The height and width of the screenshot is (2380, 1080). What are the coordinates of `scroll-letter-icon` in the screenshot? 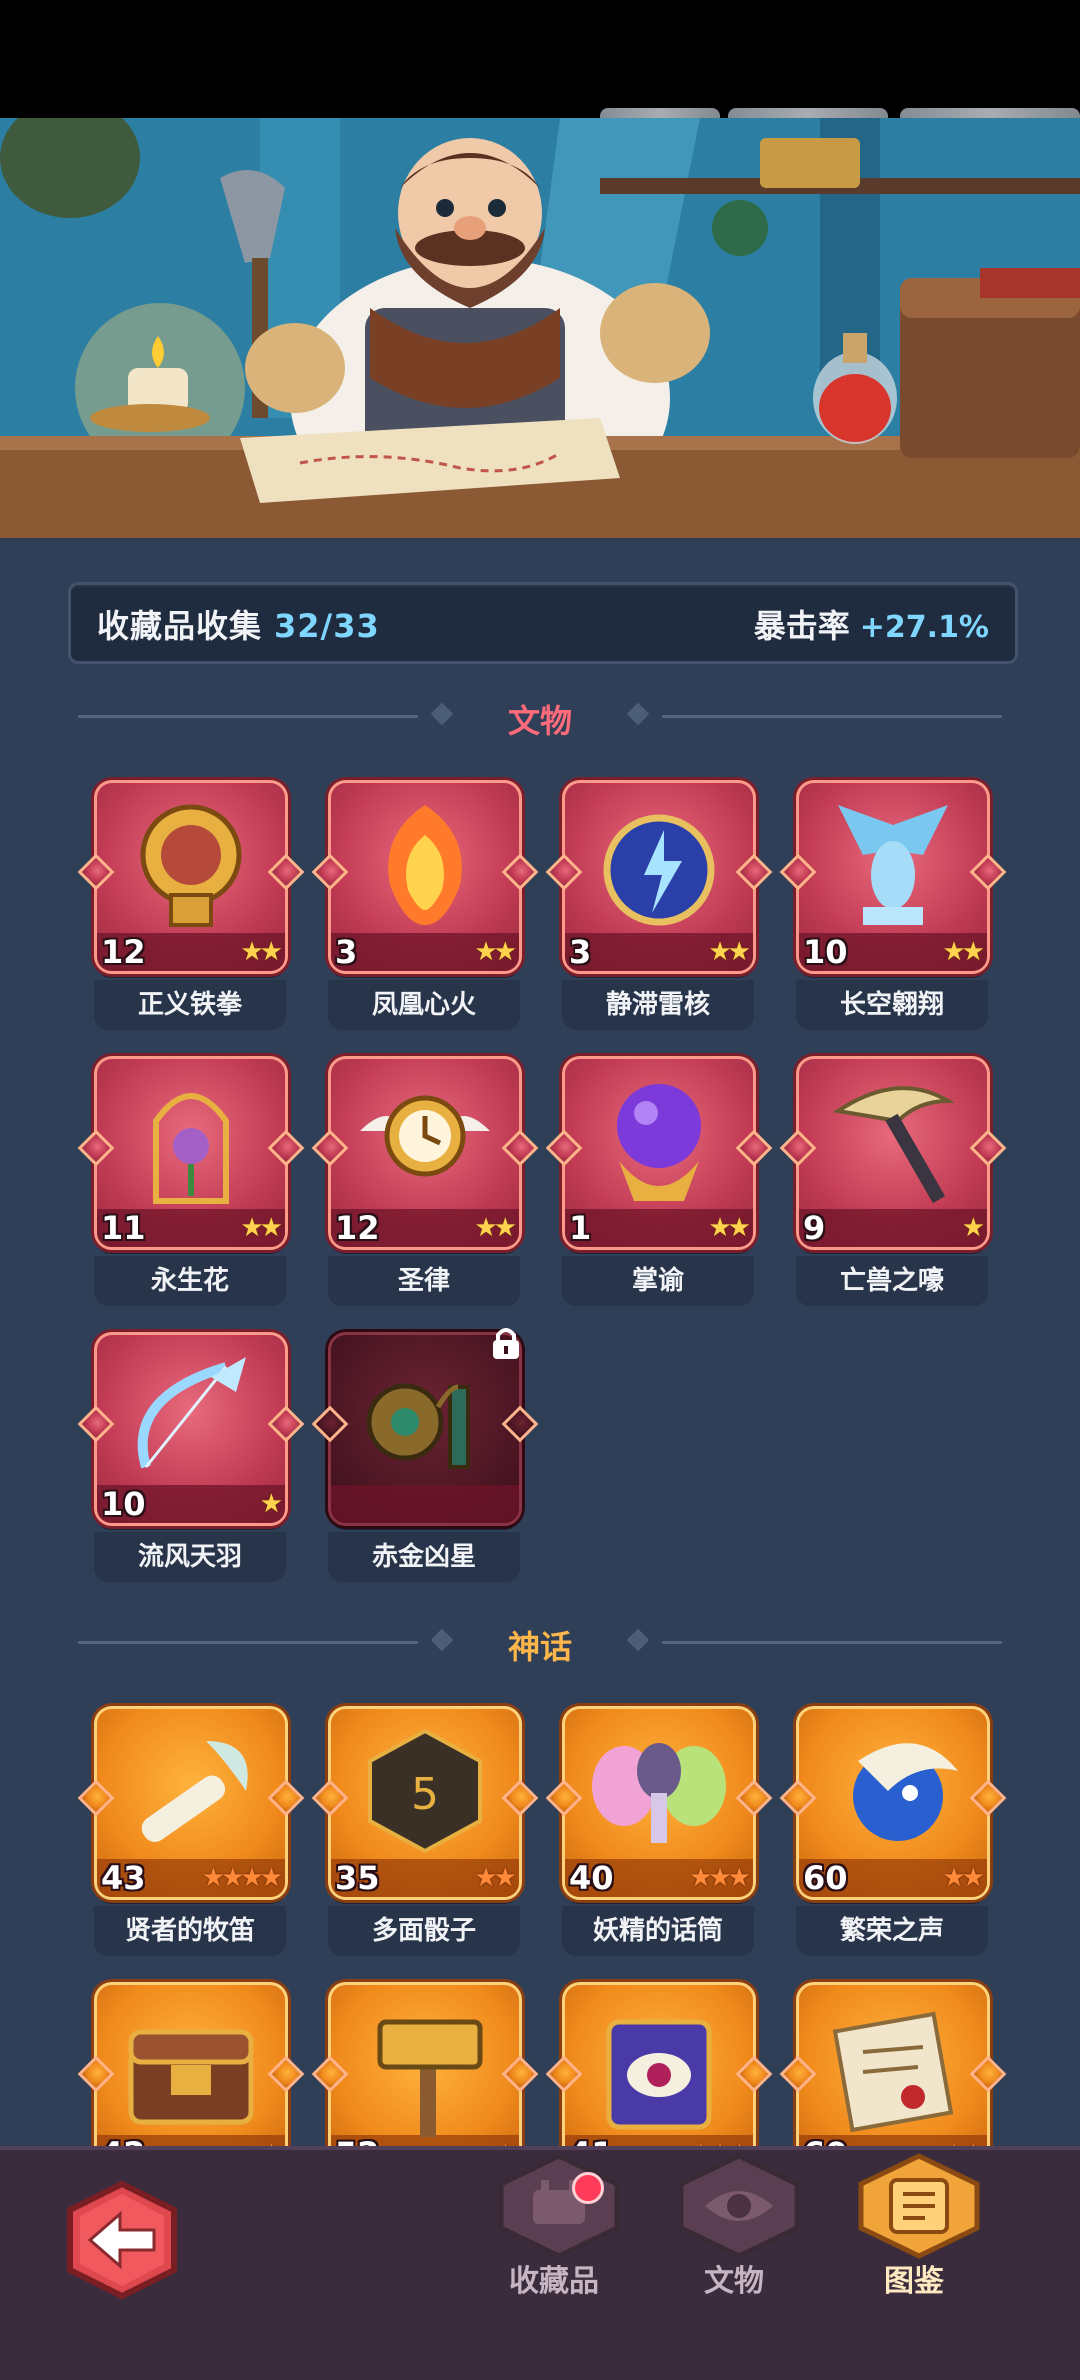 It's located at (893, 2072).